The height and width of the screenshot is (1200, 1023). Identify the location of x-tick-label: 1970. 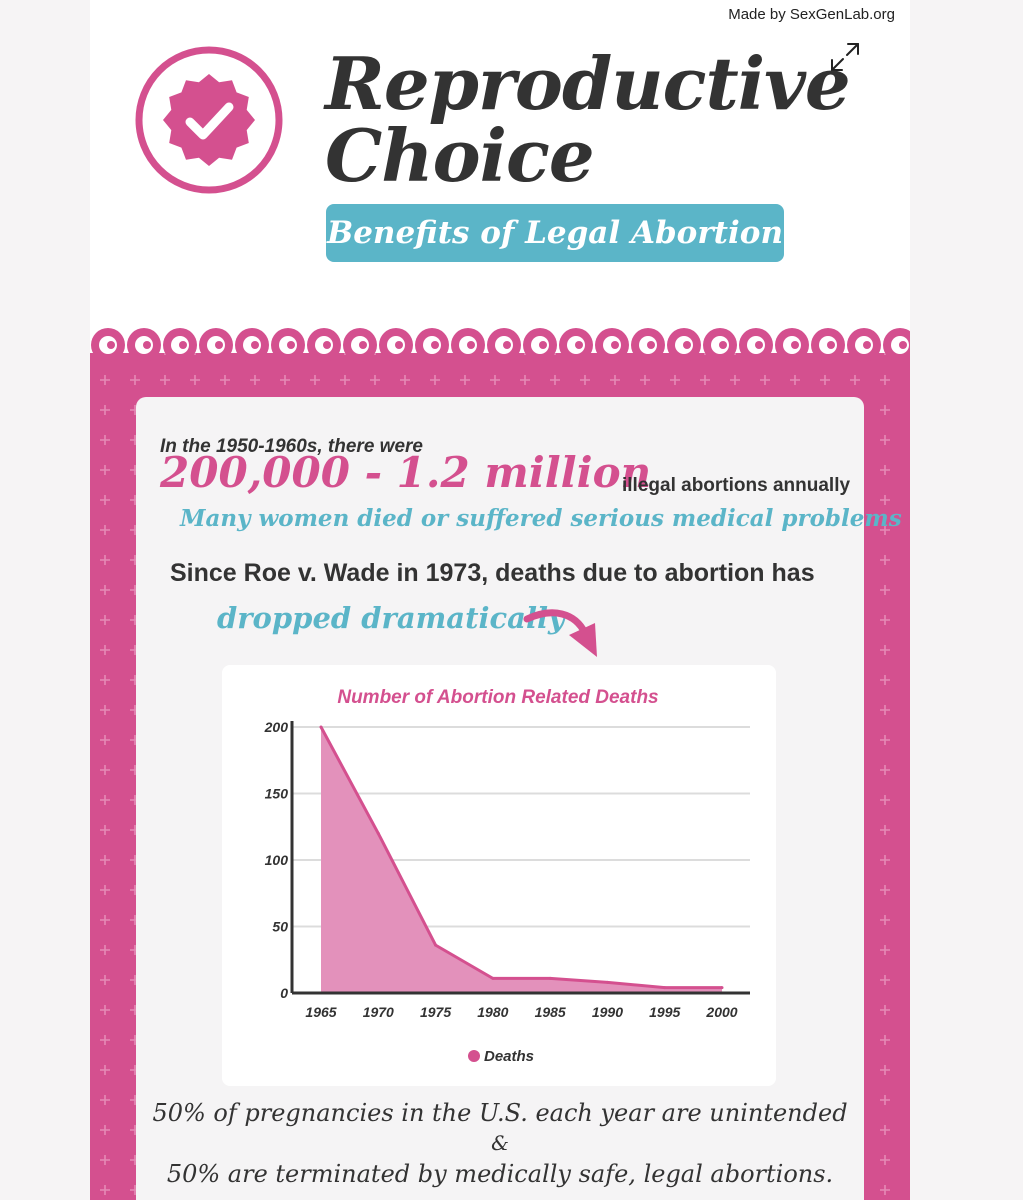
(378, 1012).